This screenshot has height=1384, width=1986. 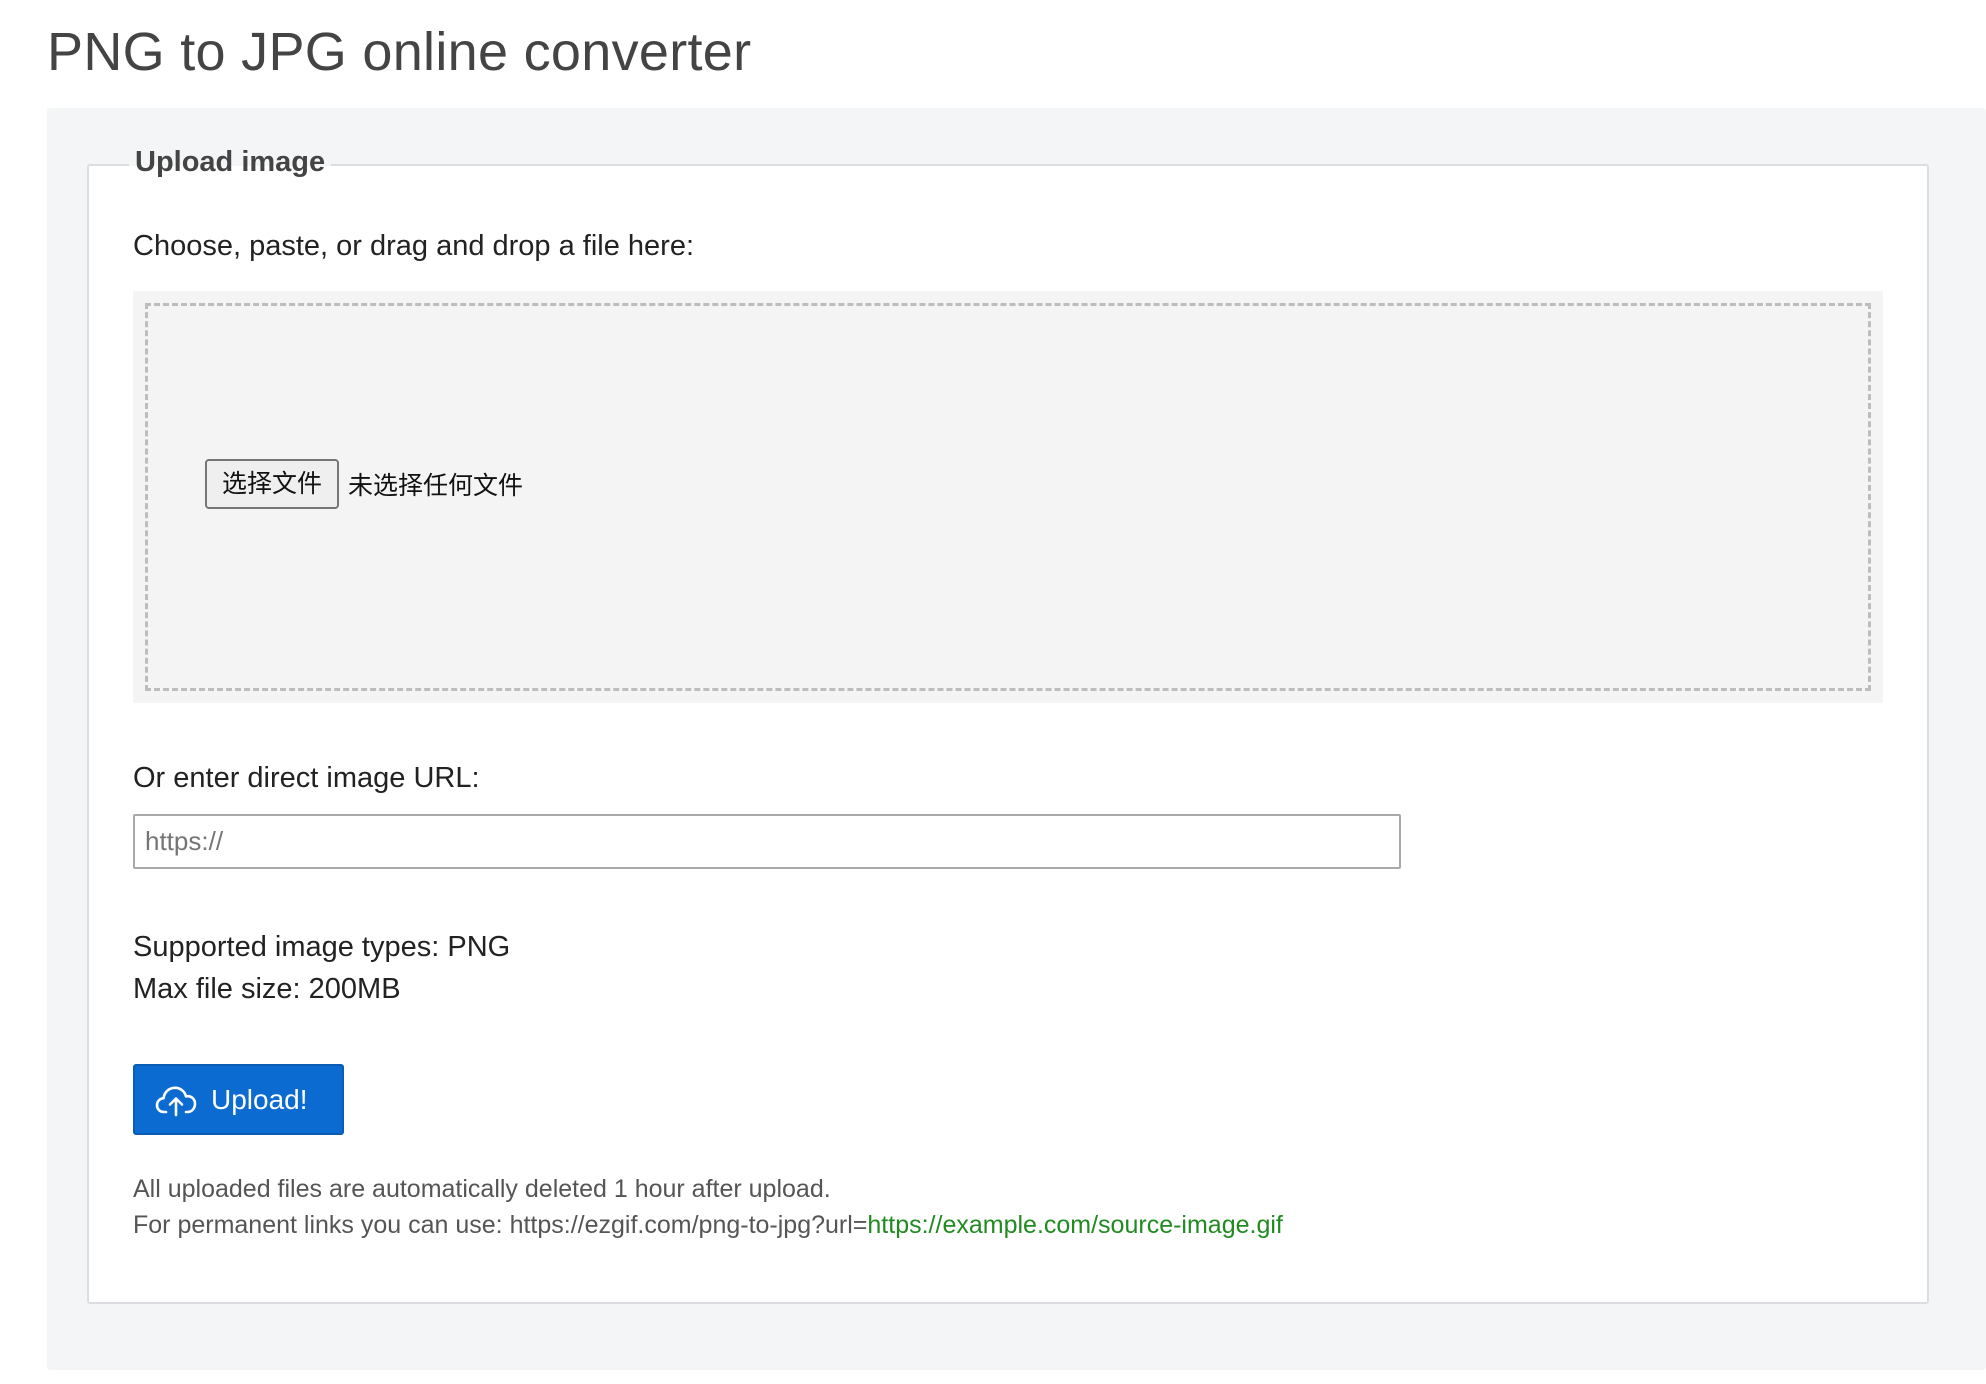 I want to click on max-size-text: Max file size: 200MB, so click(x=267, y=989).